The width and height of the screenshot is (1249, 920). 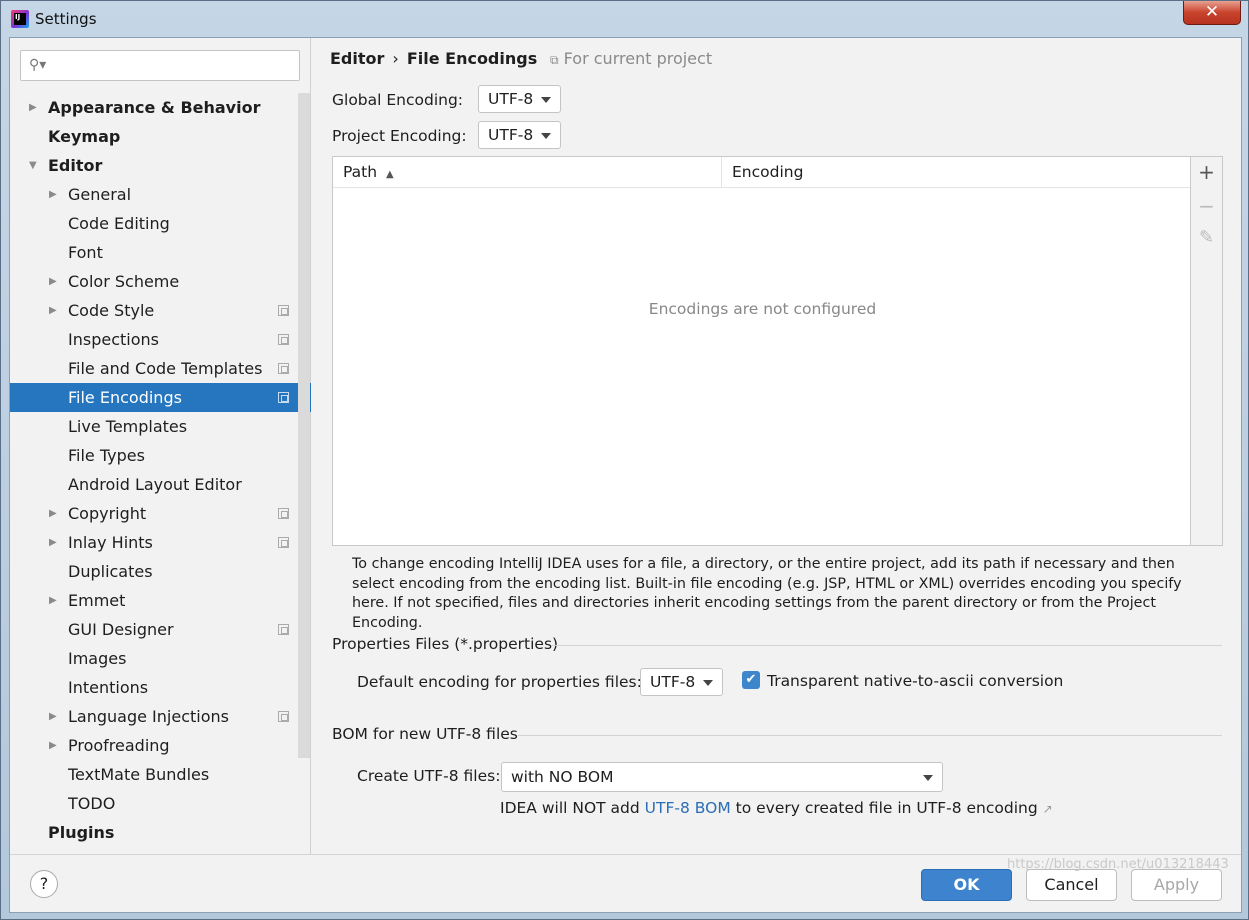 What do you see at coordinates (966, 885) in the screenshot?
I see `ok-button: OK` at bounding box center [966, 885].